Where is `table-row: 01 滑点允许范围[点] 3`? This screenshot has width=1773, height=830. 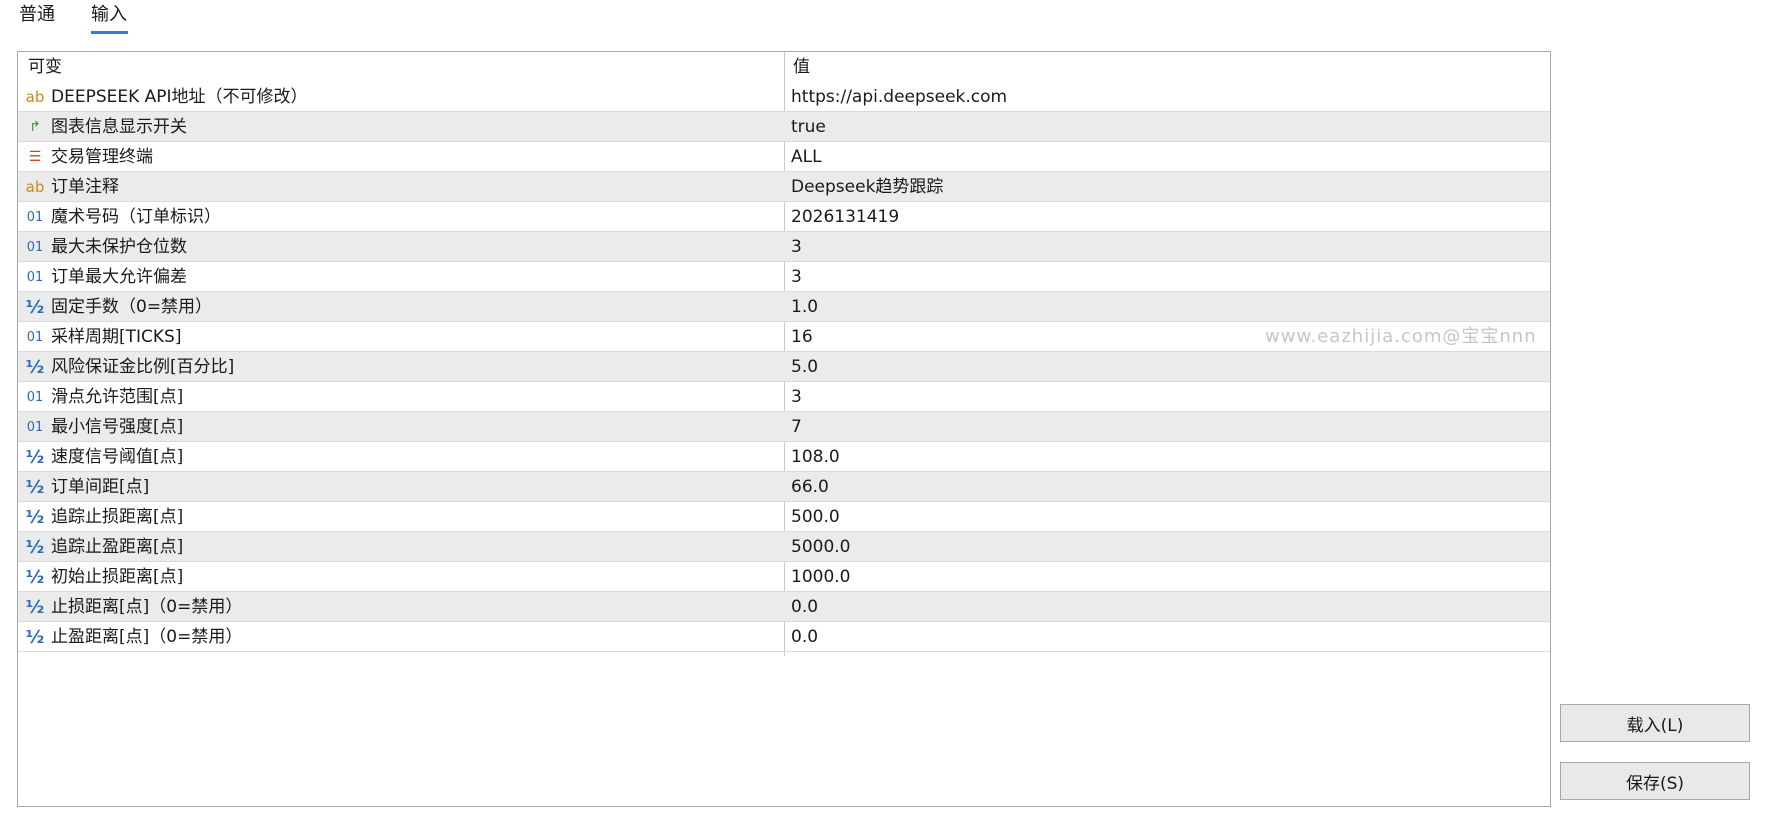 table-row: 01 滑点允许范围[点] 3 is located at coordinates (784, 397).